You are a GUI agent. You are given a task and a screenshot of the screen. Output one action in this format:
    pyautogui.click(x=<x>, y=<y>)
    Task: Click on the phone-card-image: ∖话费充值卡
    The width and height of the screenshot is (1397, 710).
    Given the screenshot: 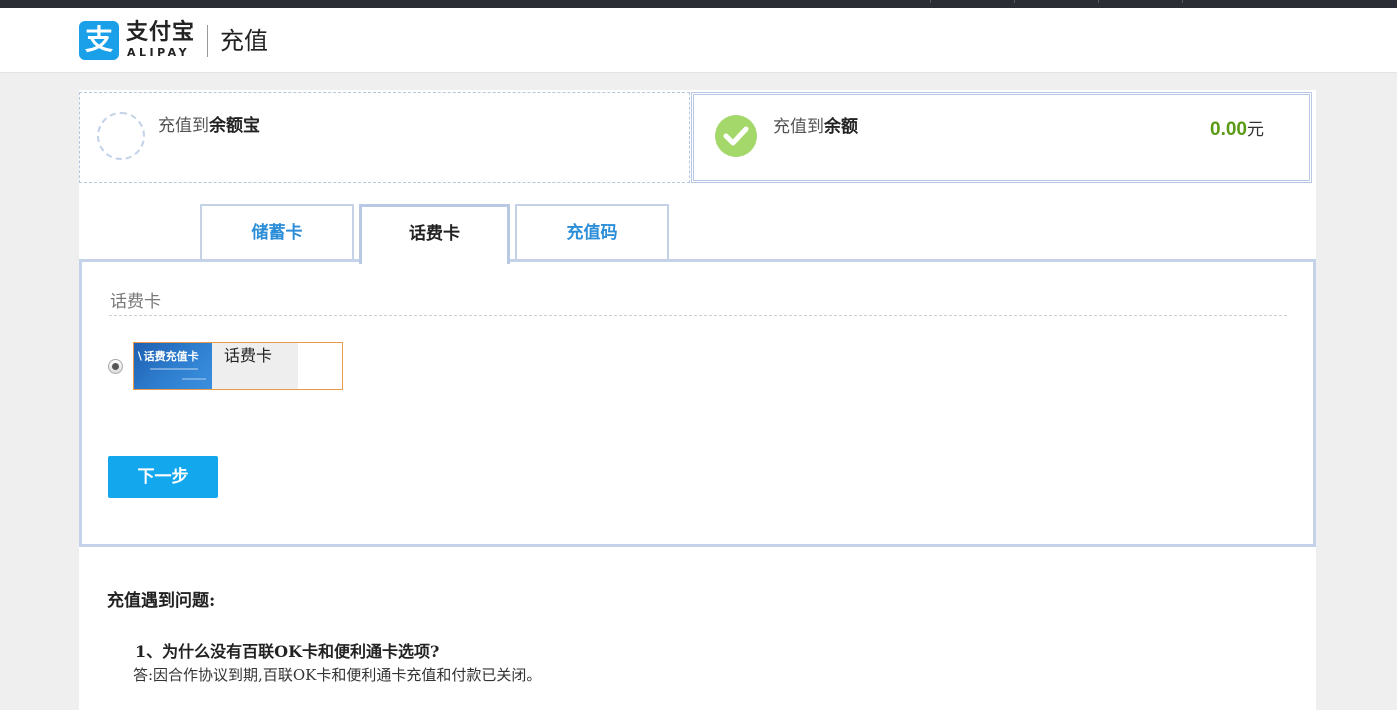 What is the action you would take?
    pyautogui.click(x=173, y=366)
    